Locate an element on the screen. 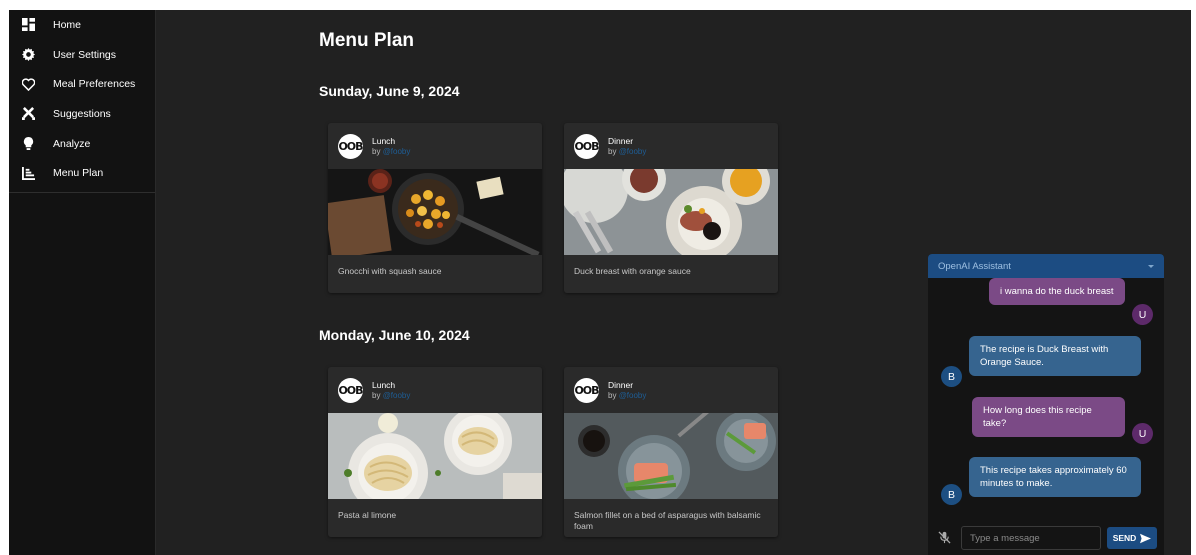  sidebar-item-meal-preferences: Meal Preferences is located at coordinates (82, 84).